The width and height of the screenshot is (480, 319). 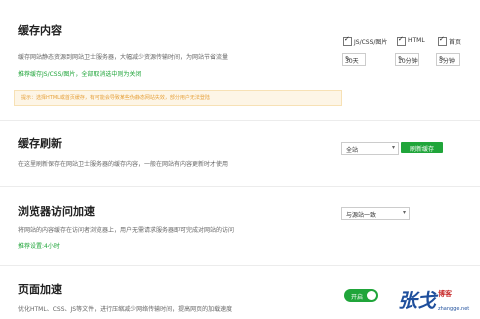 I want to click on checkbox-js-css-img: JS/CSS/图片, so click(x=367, y=40).